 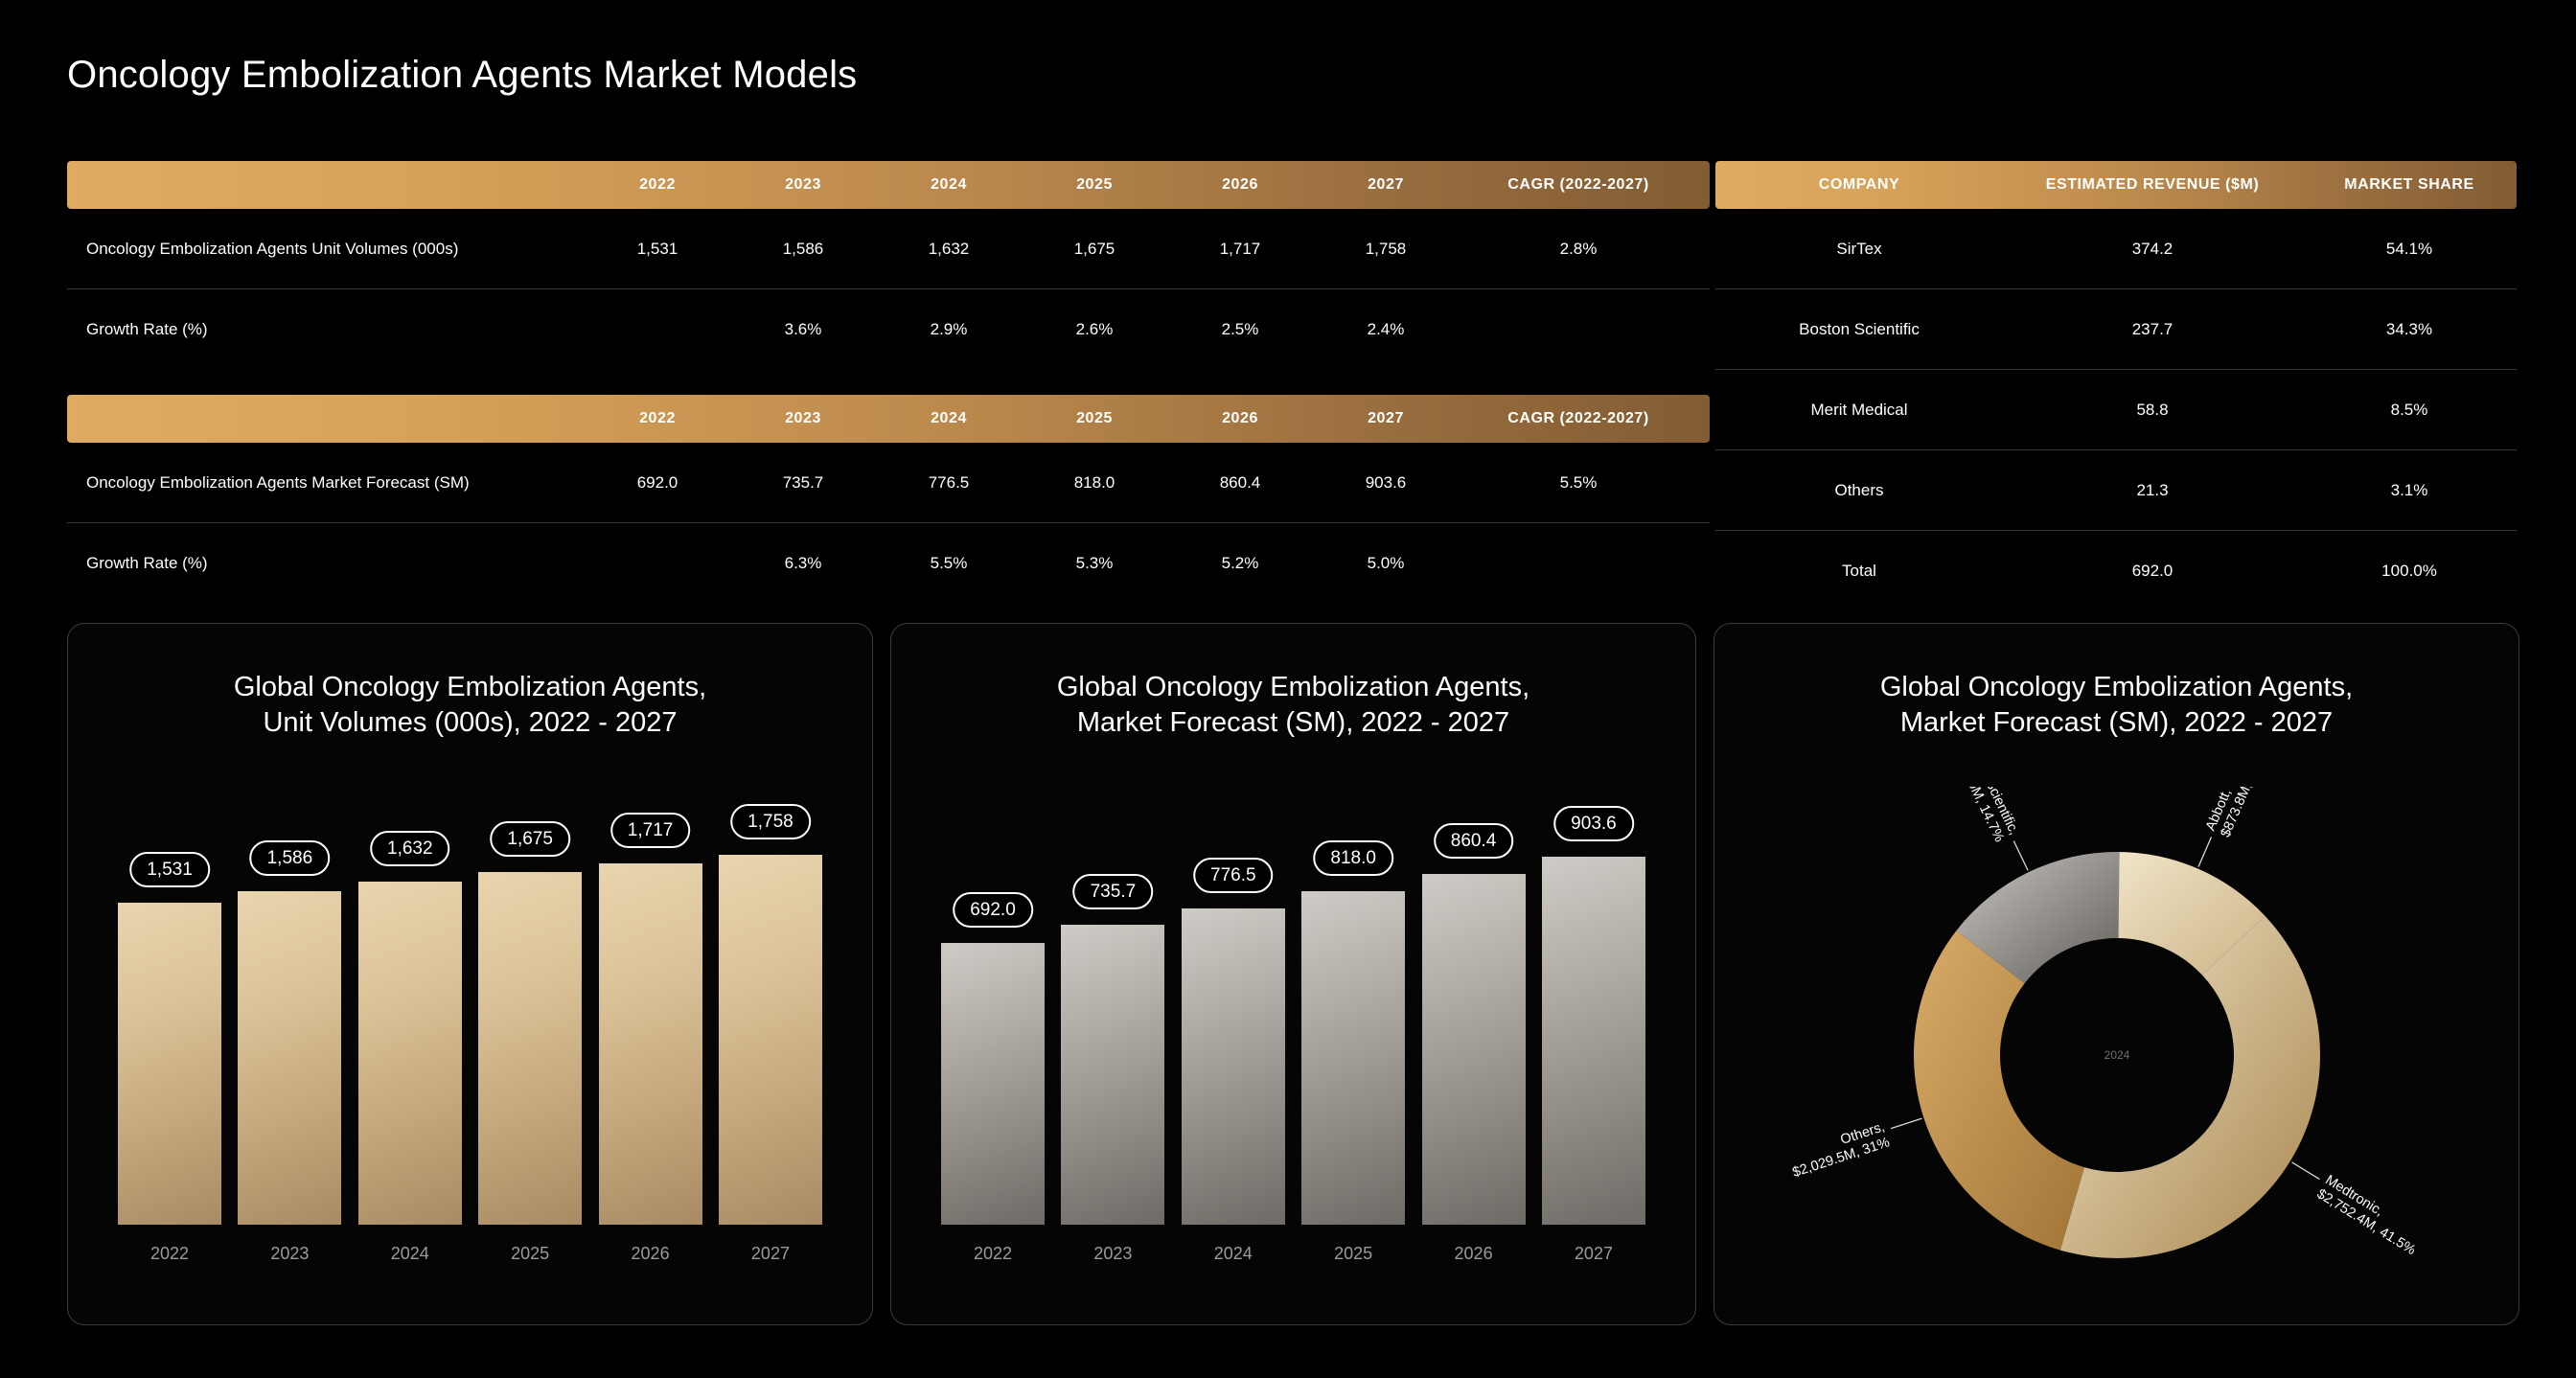 What do you see at coordinates (2409, 571) in the screenshot?
I see `cell-share: 100.0%` at bounding box center [2409, 571].